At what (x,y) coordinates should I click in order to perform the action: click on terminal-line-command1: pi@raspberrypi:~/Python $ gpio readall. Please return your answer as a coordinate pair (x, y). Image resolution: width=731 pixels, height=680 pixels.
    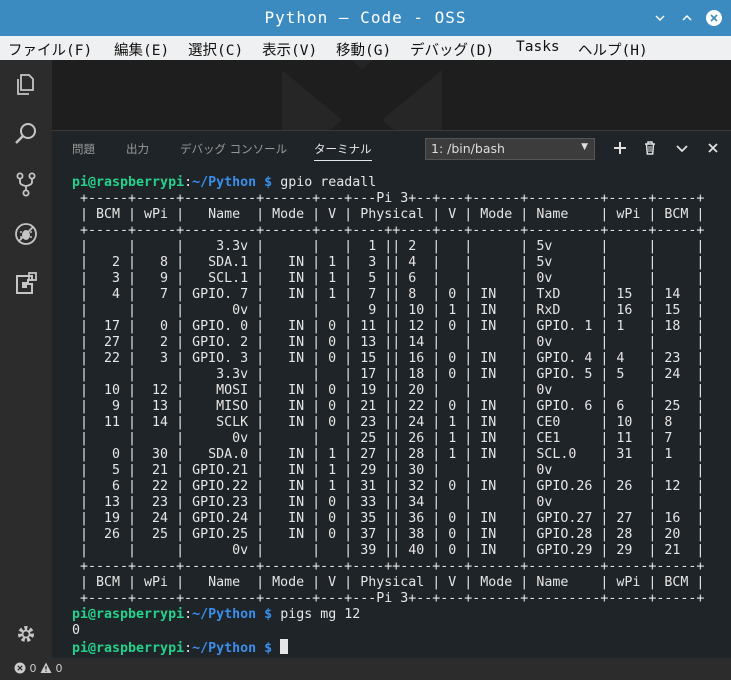
    Looking at the image, I should click on (224, 182).